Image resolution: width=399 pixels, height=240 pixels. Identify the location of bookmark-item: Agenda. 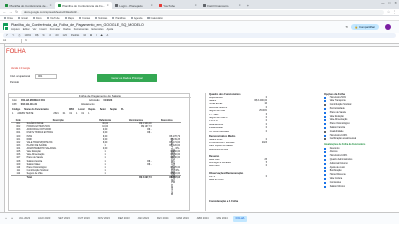
(136, 18).